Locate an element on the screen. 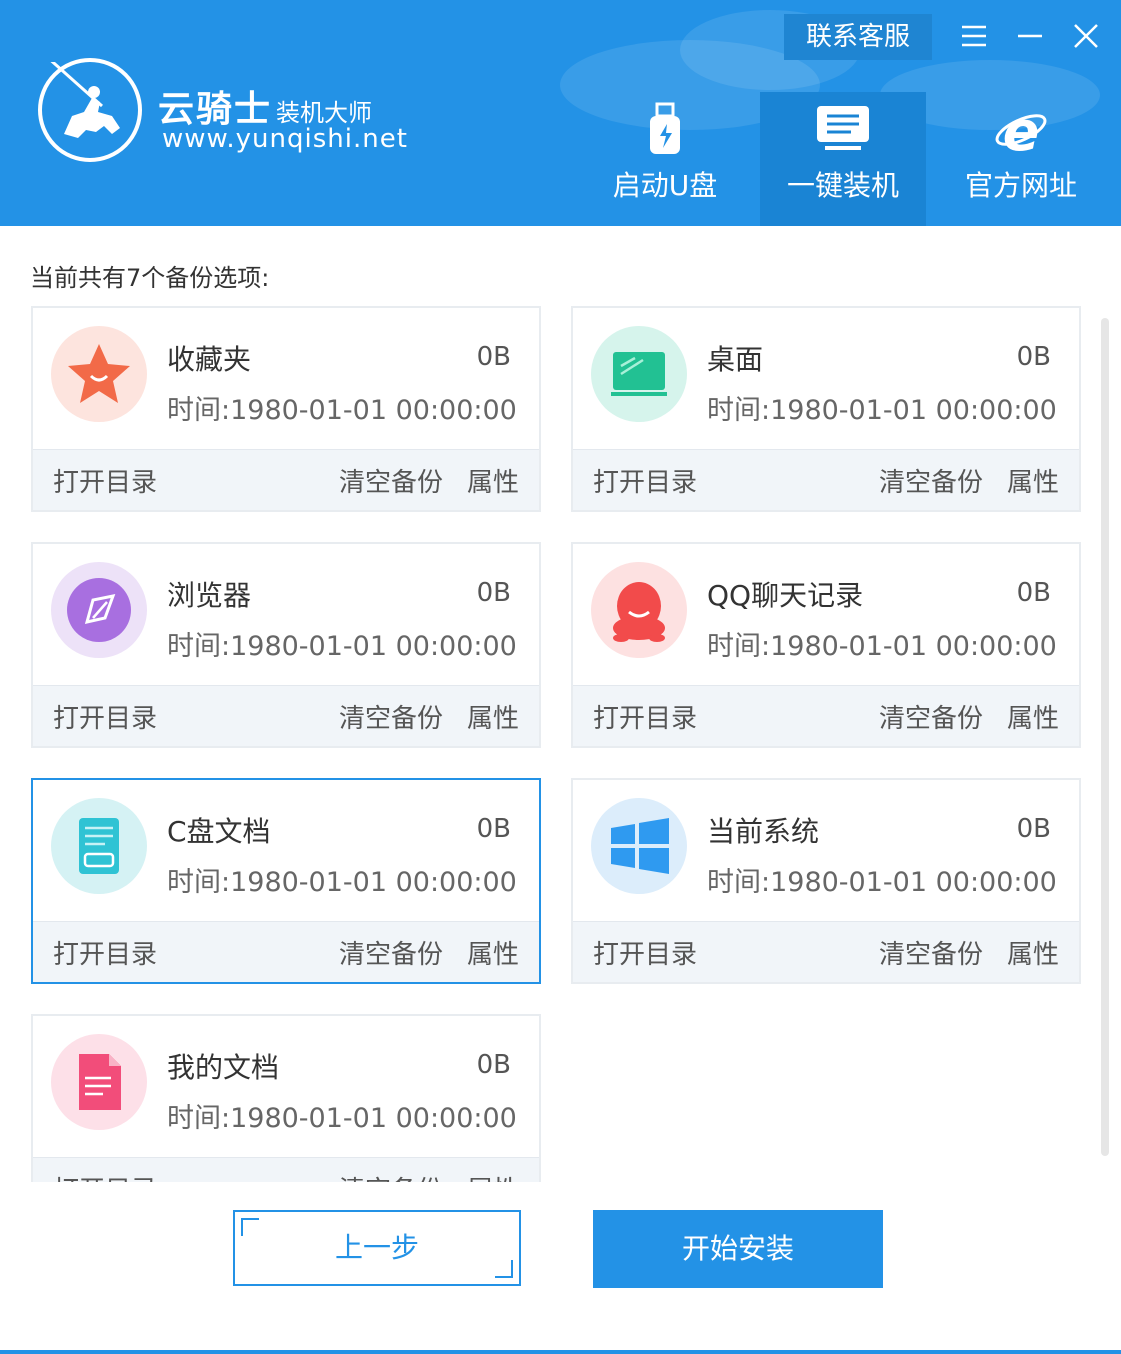  card-title: 浏览器 is located at coordinates (209, 595).